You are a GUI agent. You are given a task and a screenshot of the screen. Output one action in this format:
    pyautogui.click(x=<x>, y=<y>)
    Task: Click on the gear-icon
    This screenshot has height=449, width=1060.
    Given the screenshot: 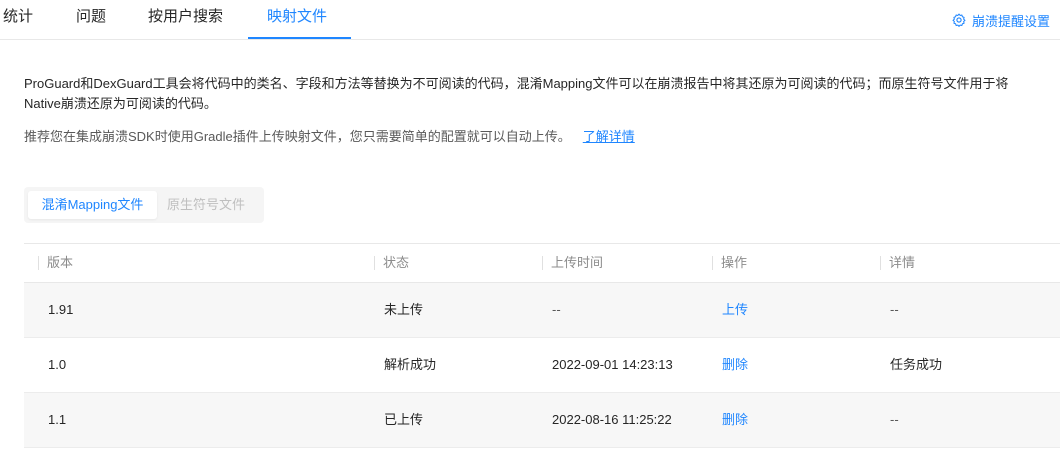 What is the action you would take?
    pyautogui.click(x=959, y=20)
    